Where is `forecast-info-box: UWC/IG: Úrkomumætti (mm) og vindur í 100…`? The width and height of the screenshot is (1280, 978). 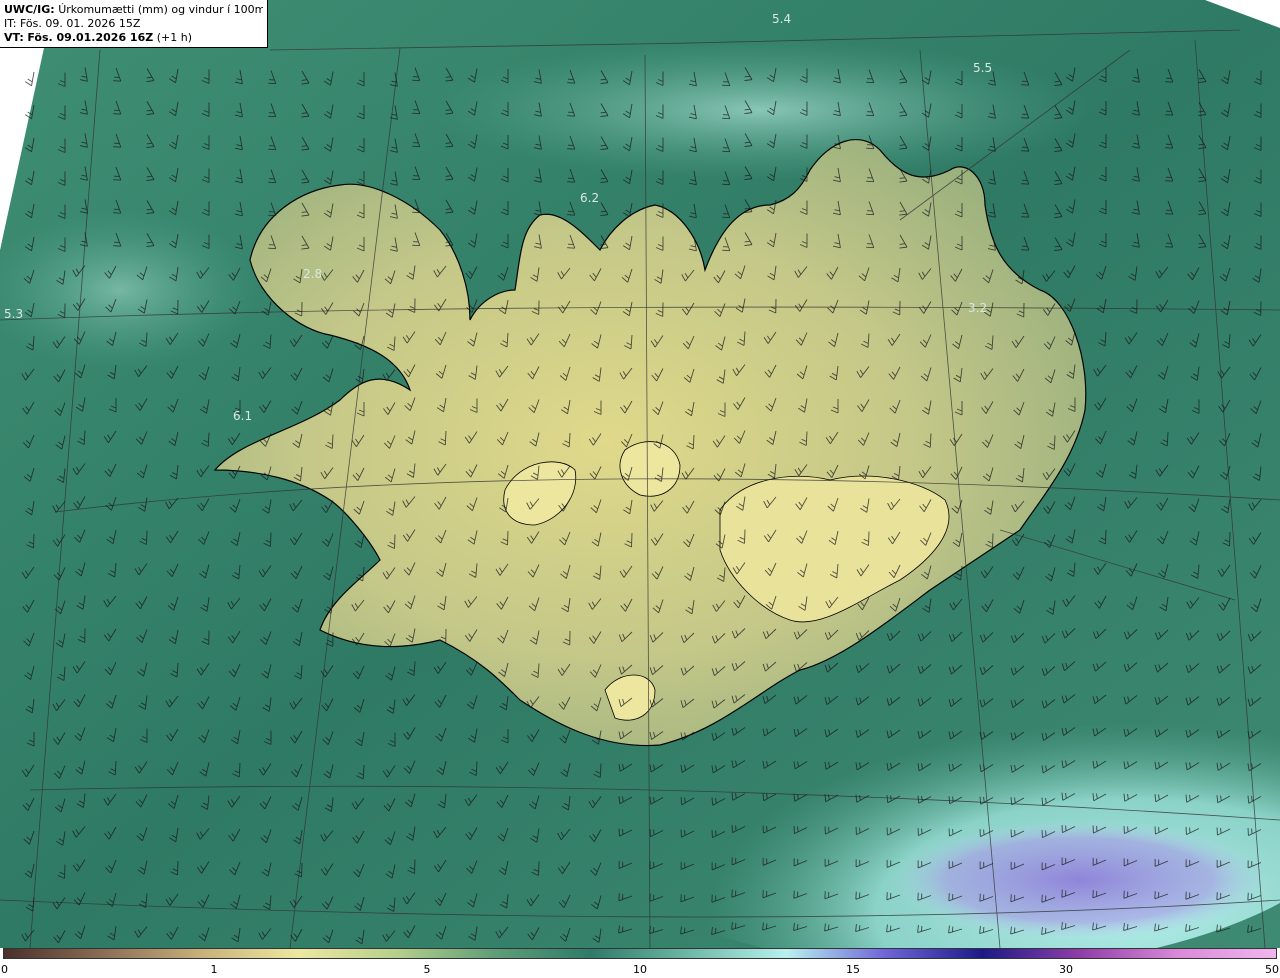 forecast-info-box: UWC/IG: Úrkomumætti (mm) og vindur í 100… is located at coordinates (134, 24).